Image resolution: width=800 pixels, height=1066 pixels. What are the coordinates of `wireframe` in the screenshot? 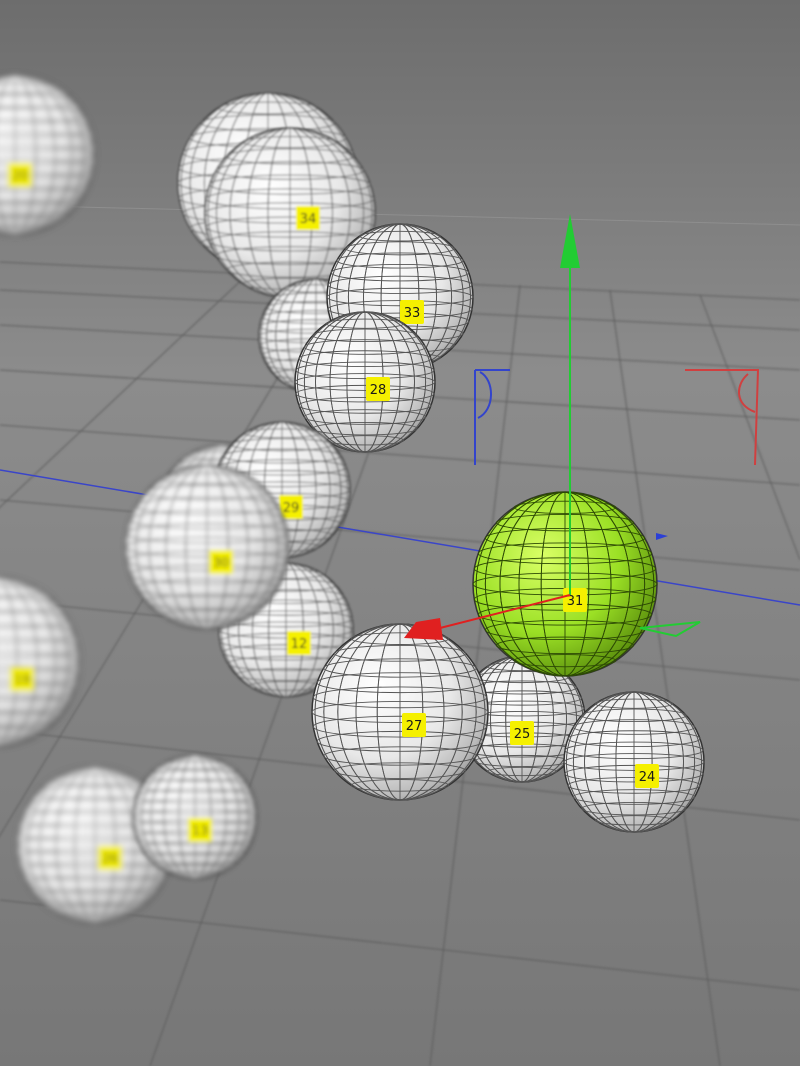 It's located at (195, 817).